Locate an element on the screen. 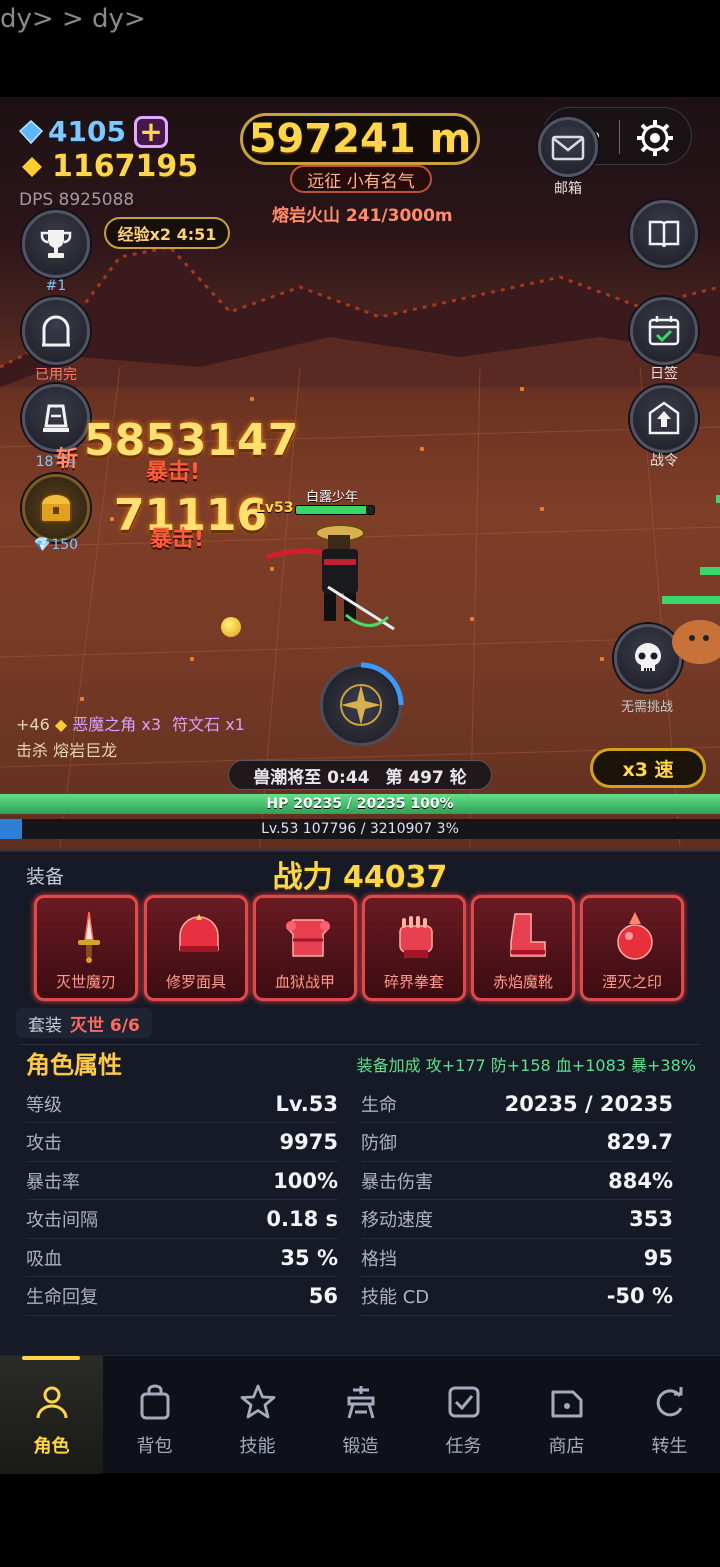  set-bonus-tag: 套装 灭世 6/6 is located at coordinates (84, 1023).